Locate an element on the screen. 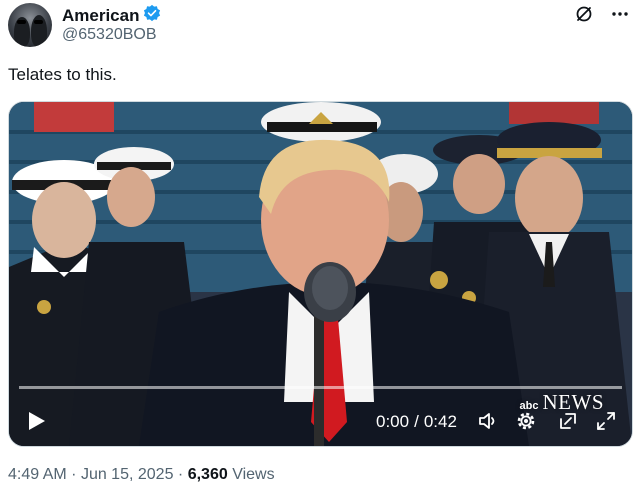 Image resolution: width=644 pixels, height=498 pixels. tweet-text: Telates to this. is located at coordinates (62, 74).